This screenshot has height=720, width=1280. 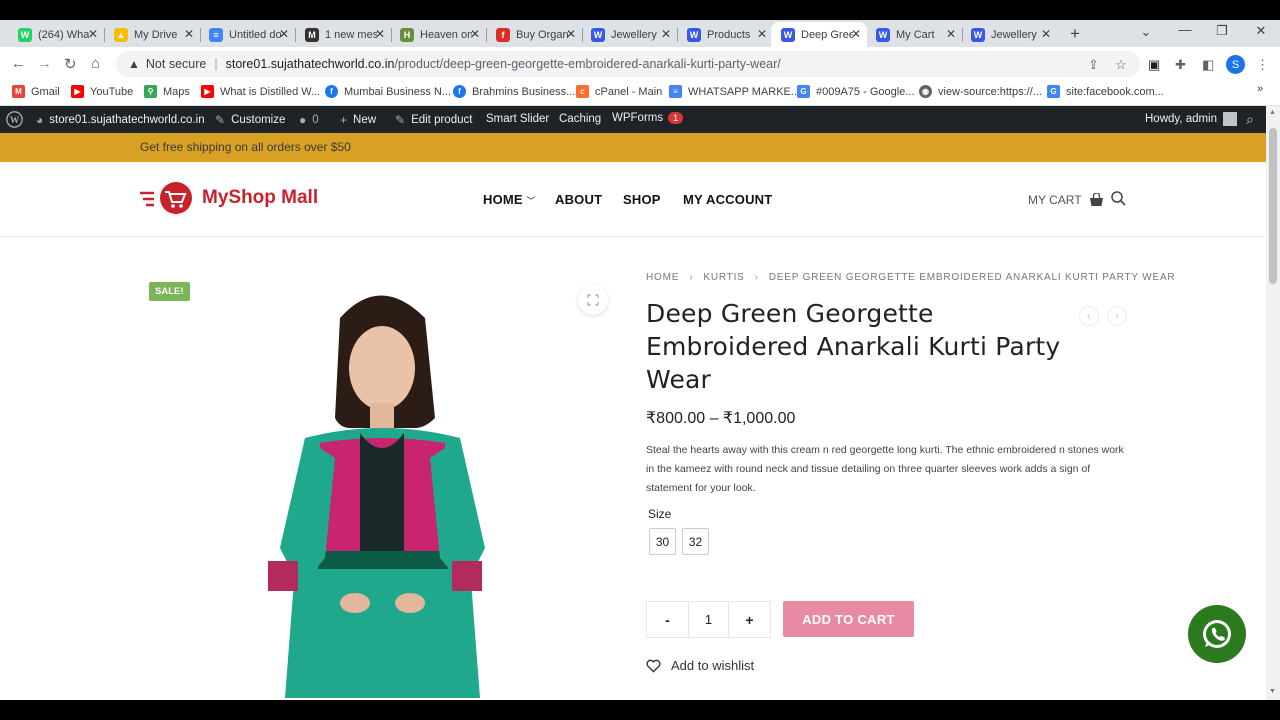 I want to click on size-option: 30, so click(x=662, y=541).